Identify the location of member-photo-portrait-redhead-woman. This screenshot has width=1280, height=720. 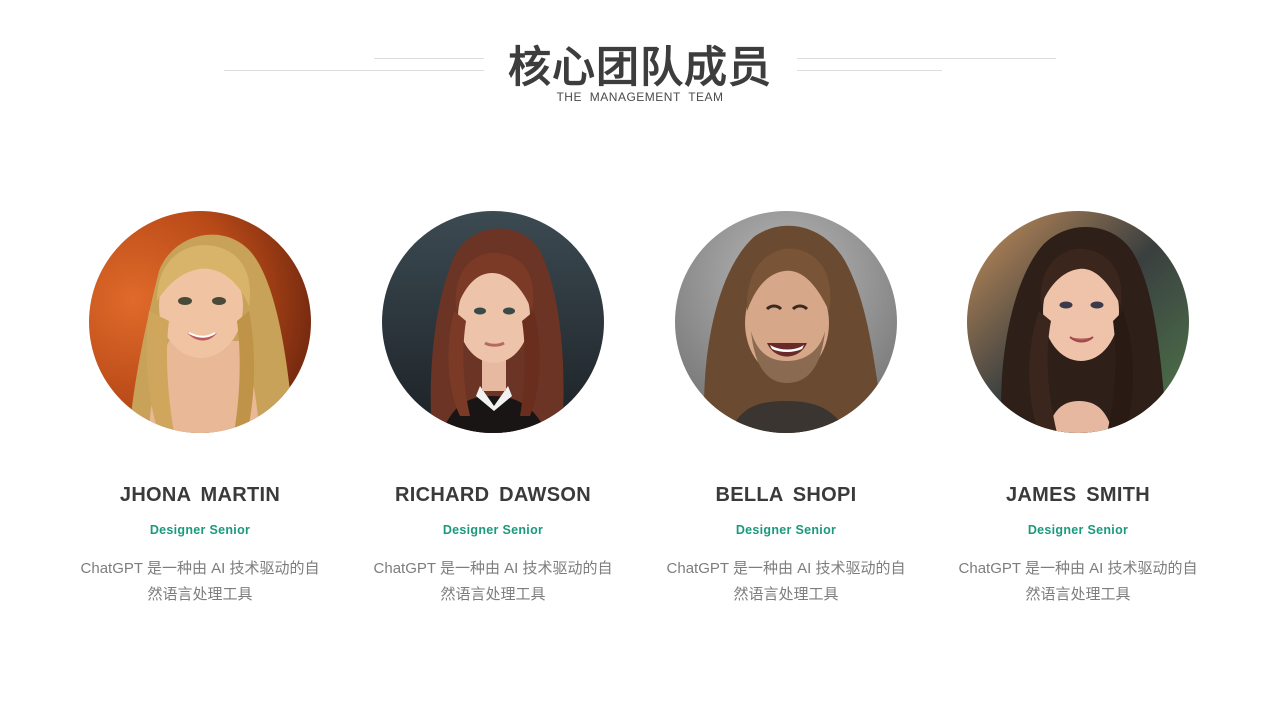
(493, 322).